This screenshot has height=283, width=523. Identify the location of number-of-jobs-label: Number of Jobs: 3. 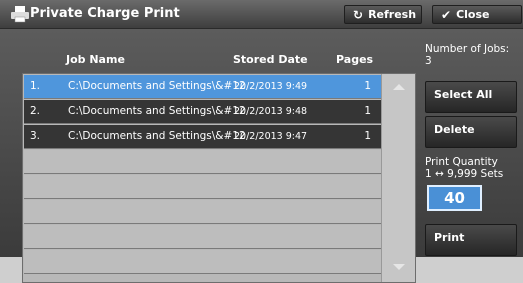
(467, 55).